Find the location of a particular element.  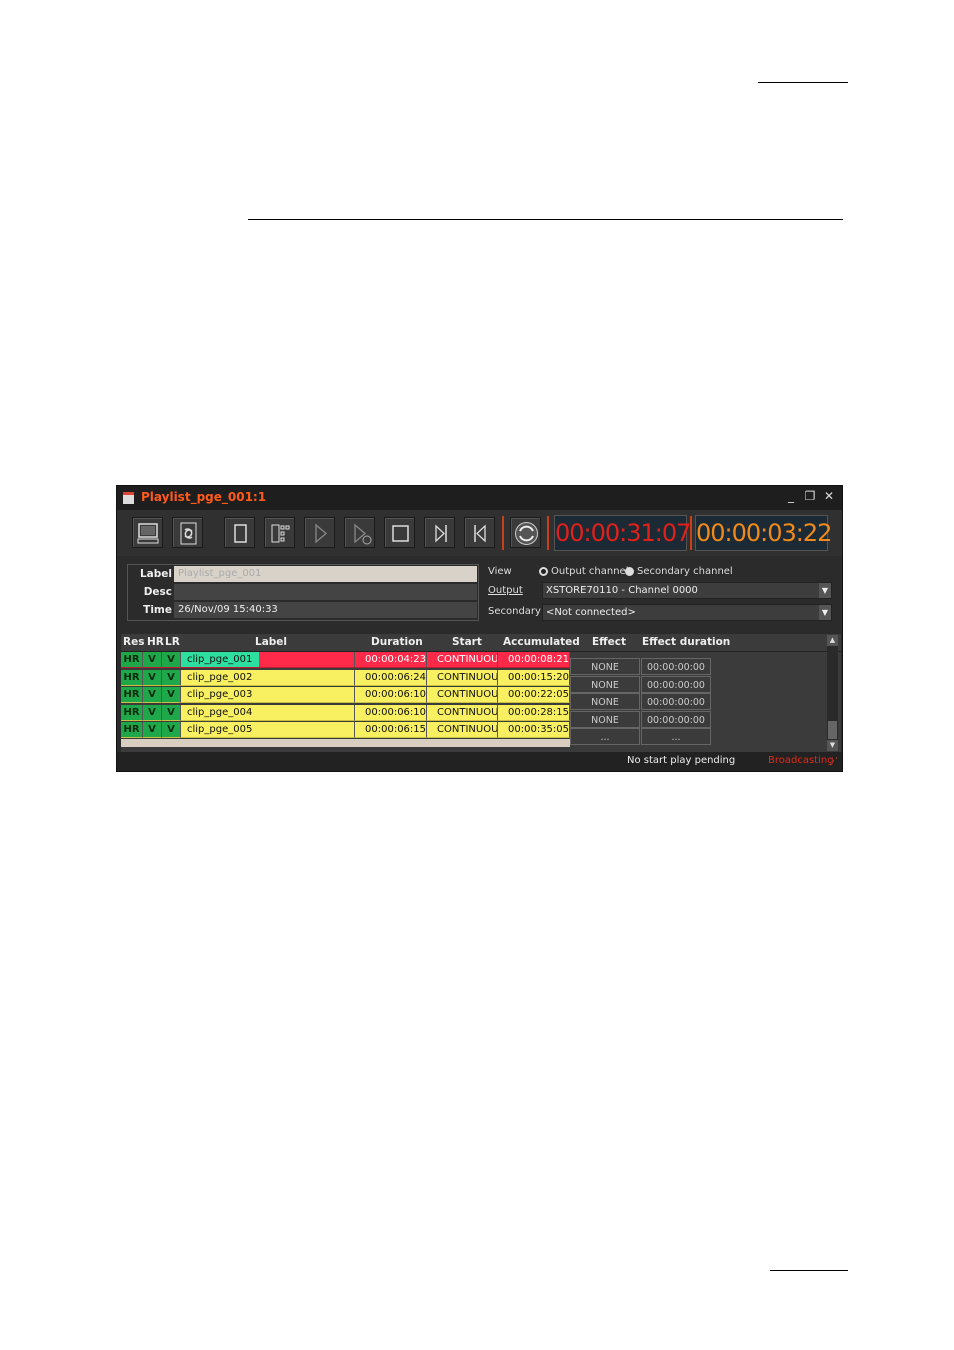

column-header-label: Label is located at coordinates (271, 642).